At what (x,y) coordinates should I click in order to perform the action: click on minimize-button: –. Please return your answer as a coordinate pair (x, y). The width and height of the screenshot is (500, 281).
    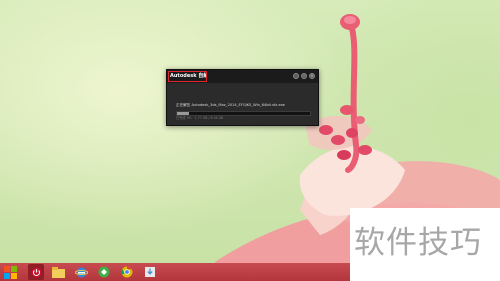
    Looking at the image, I should click on (304, 76).